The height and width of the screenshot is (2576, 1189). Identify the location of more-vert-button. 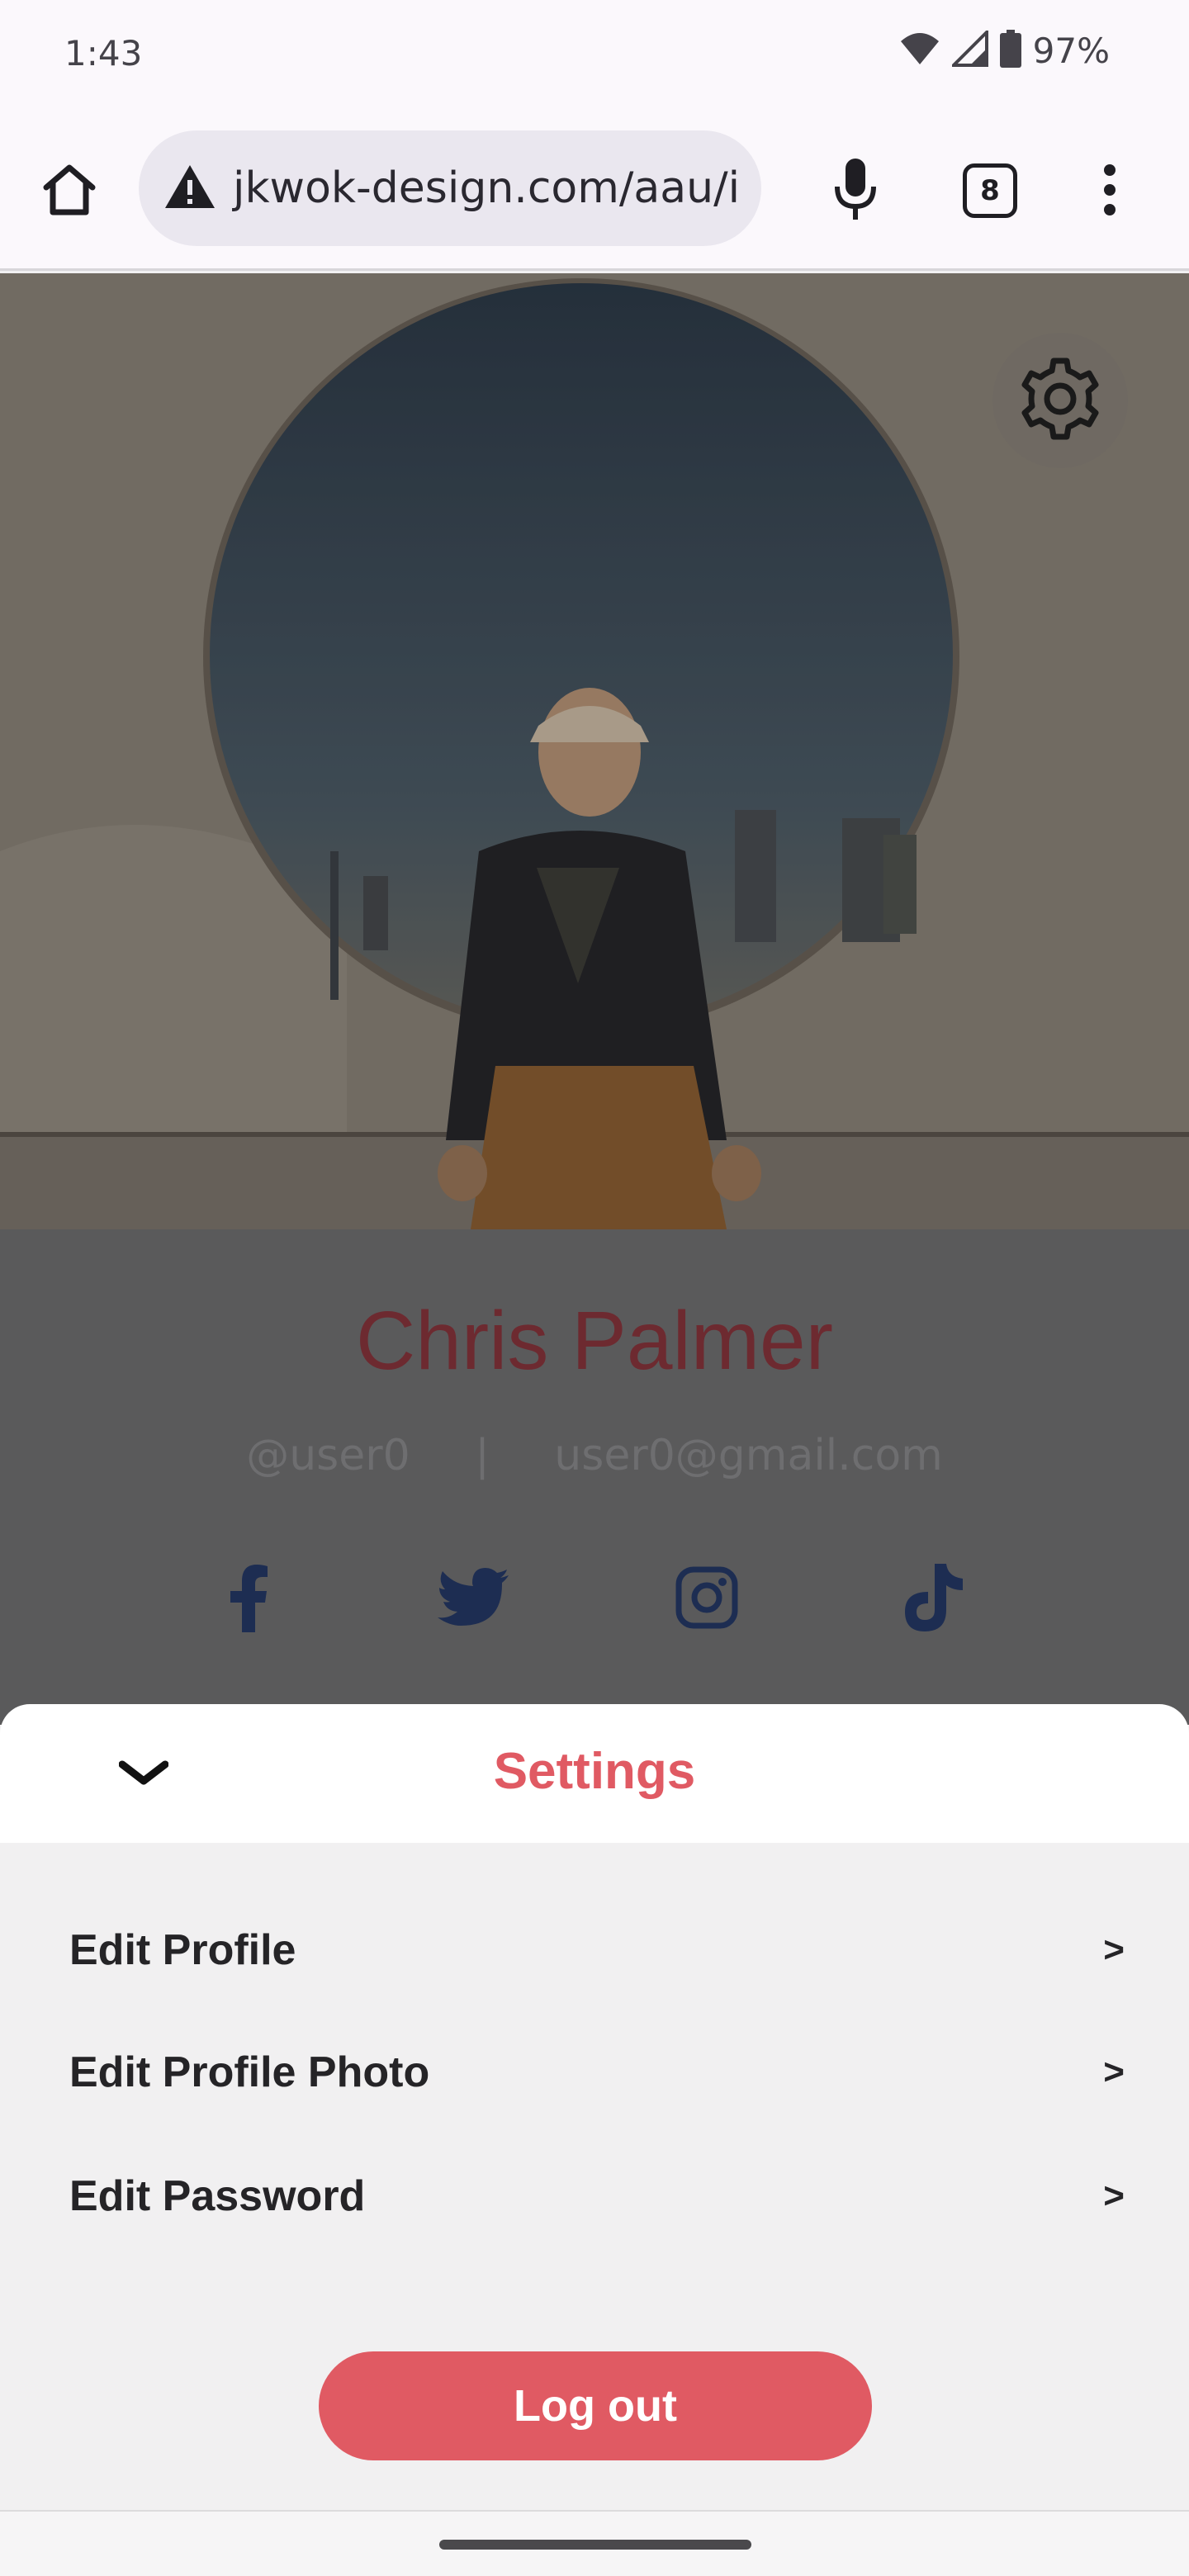
(1109, 191).